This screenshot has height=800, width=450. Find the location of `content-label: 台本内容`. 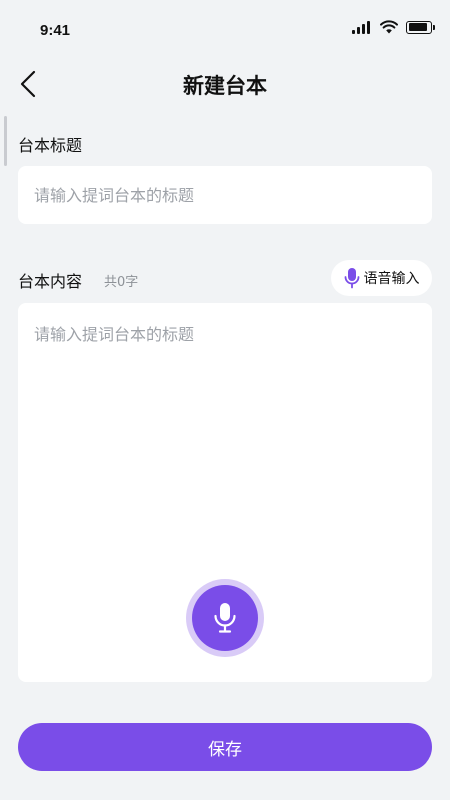

content-label: 台本内容 is located at coordinates (50, 281).